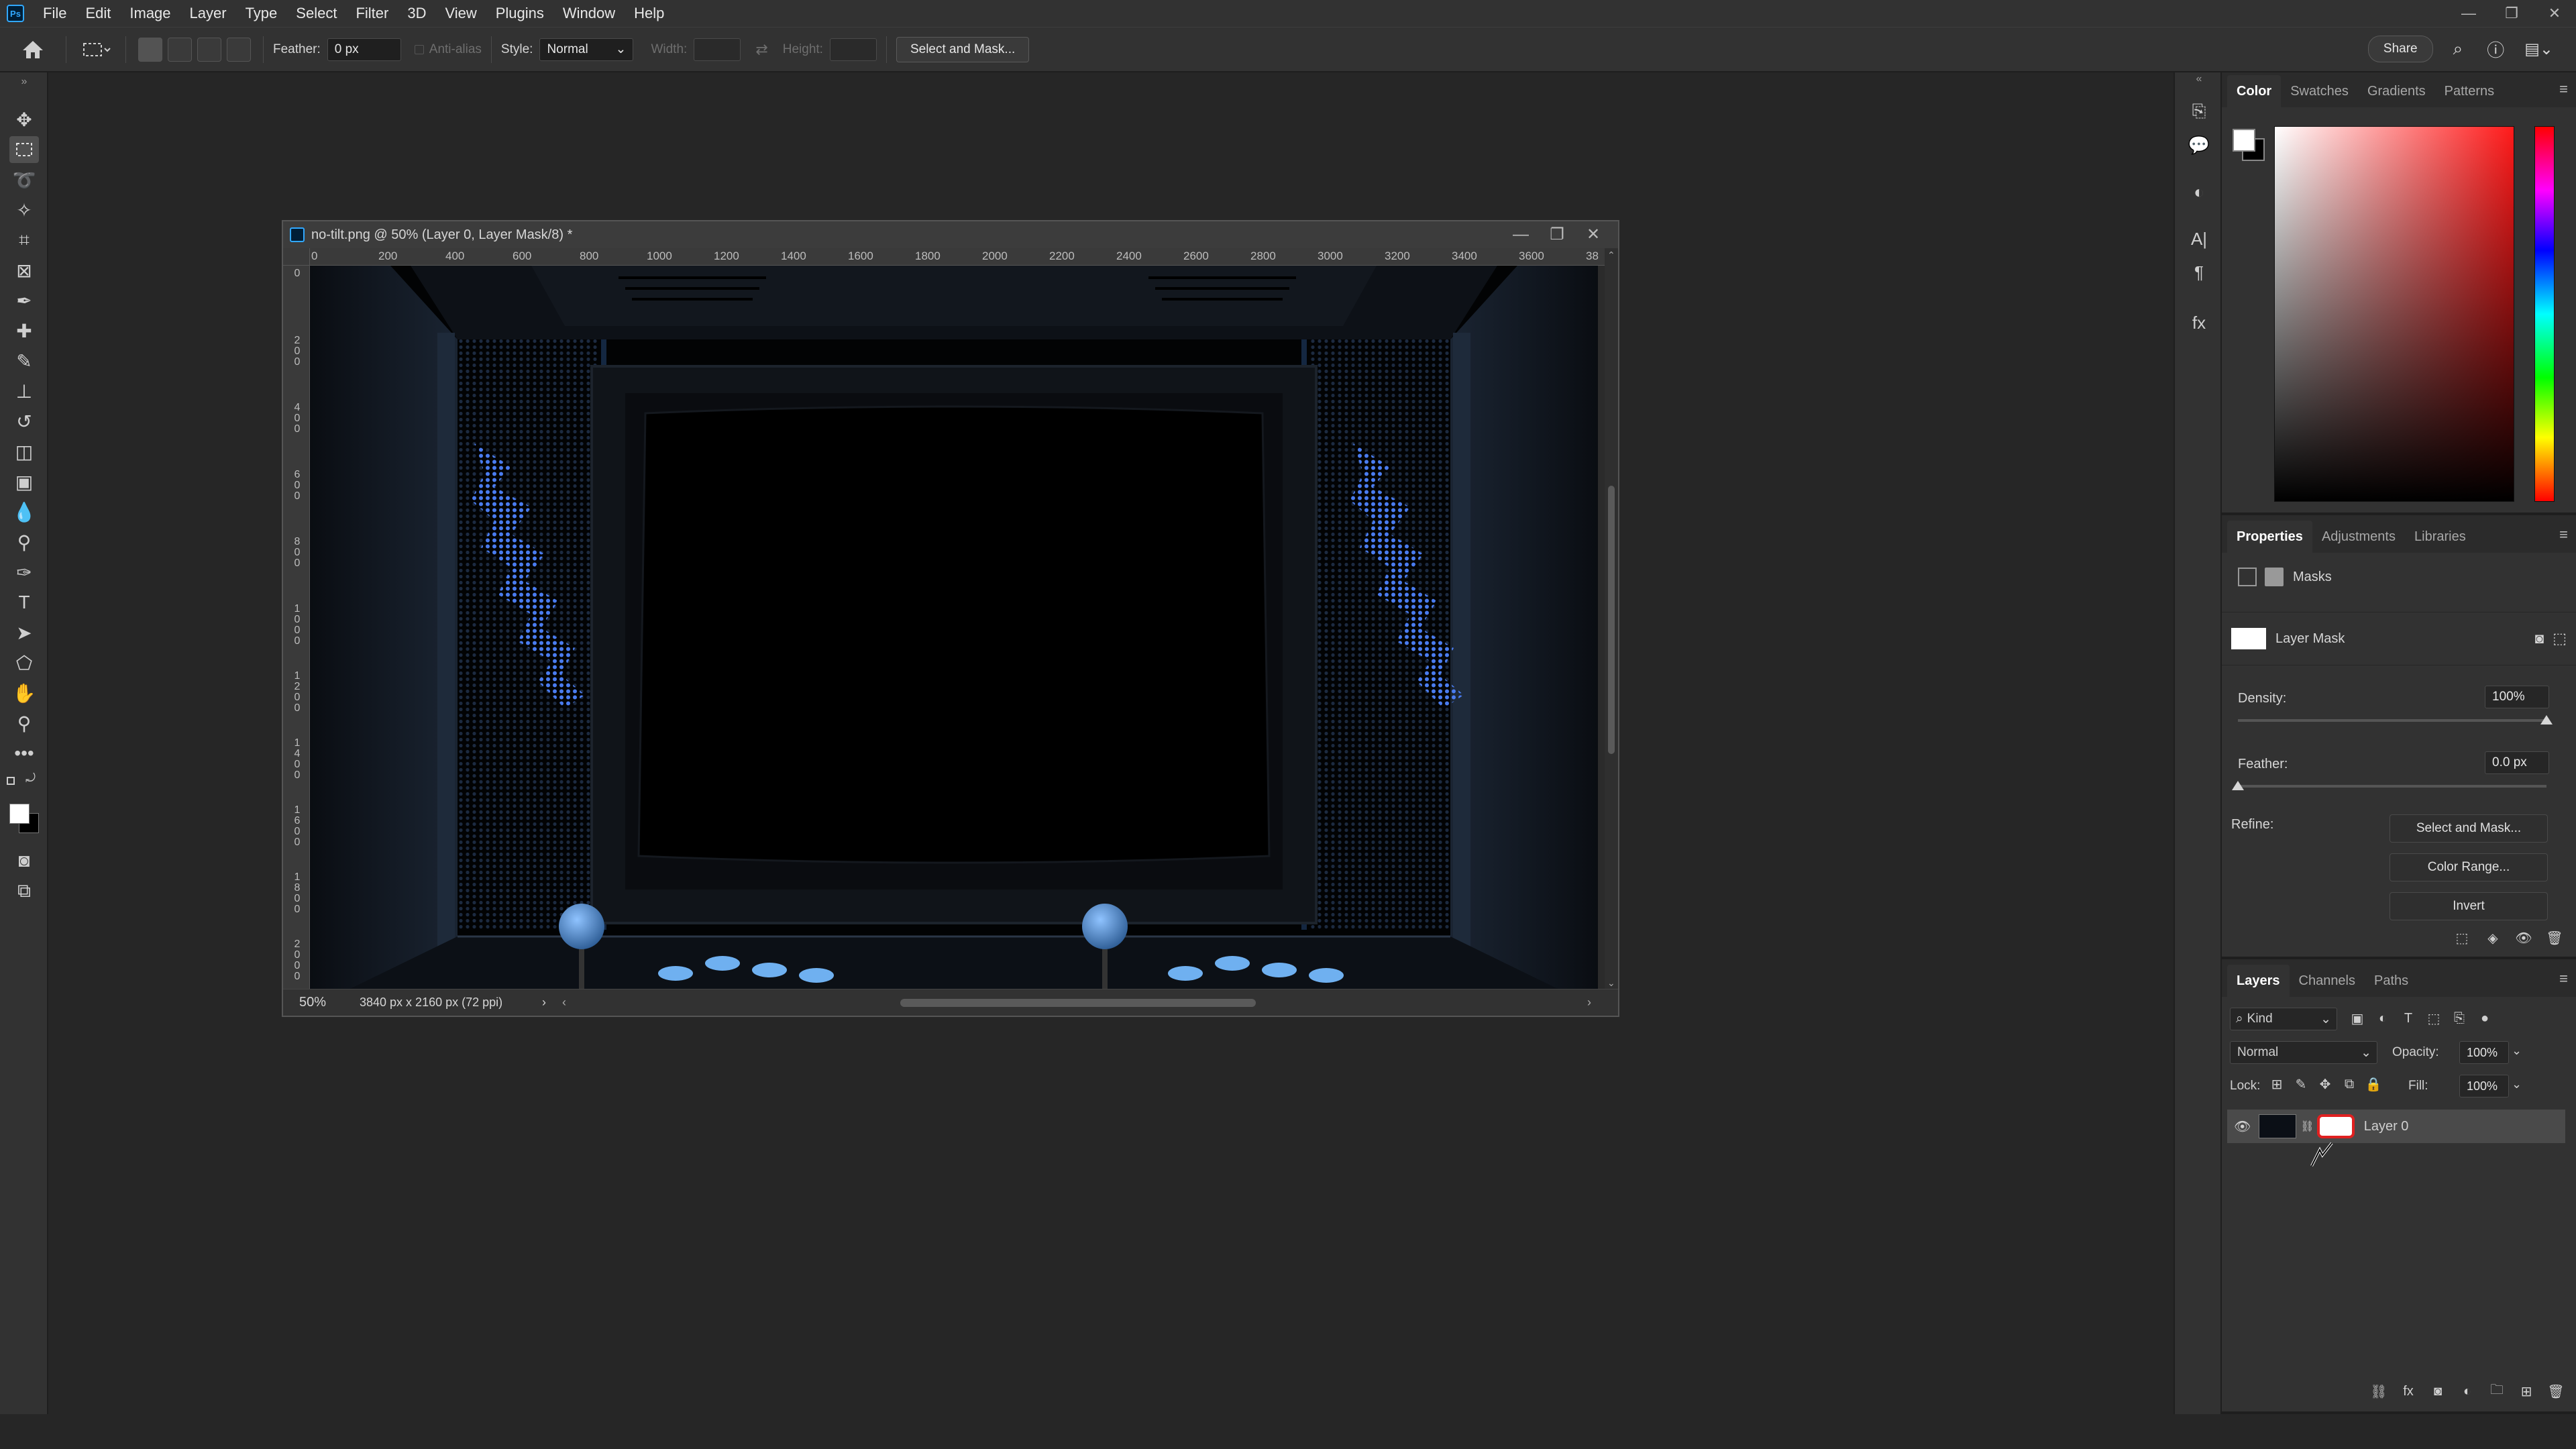  I want to click on adjust-panel-icon: ◐, so click(2199, 192).